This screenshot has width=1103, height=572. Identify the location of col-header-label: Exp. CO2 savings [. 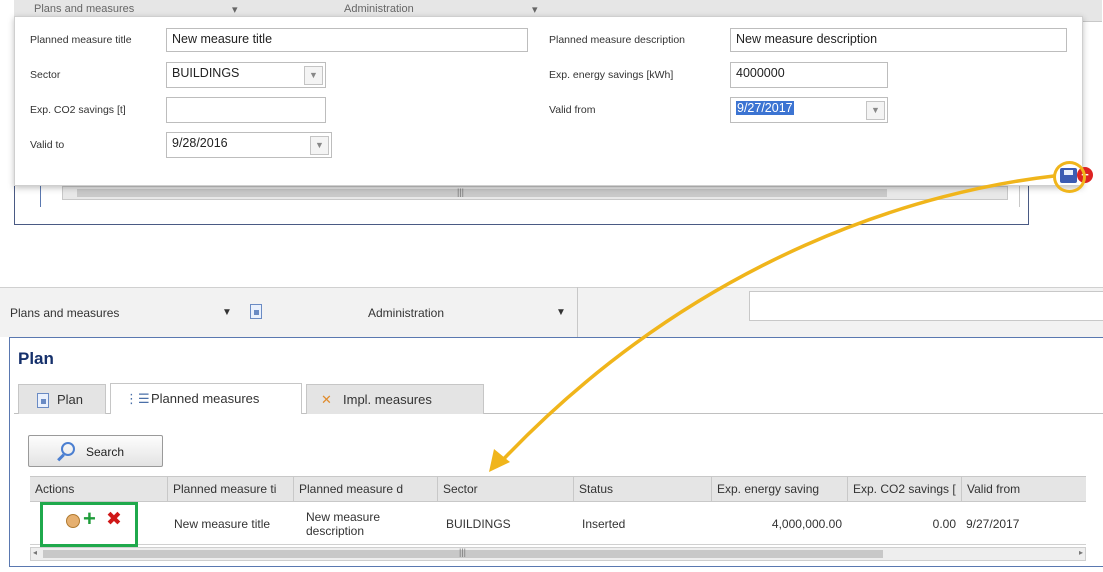
(904, 489).